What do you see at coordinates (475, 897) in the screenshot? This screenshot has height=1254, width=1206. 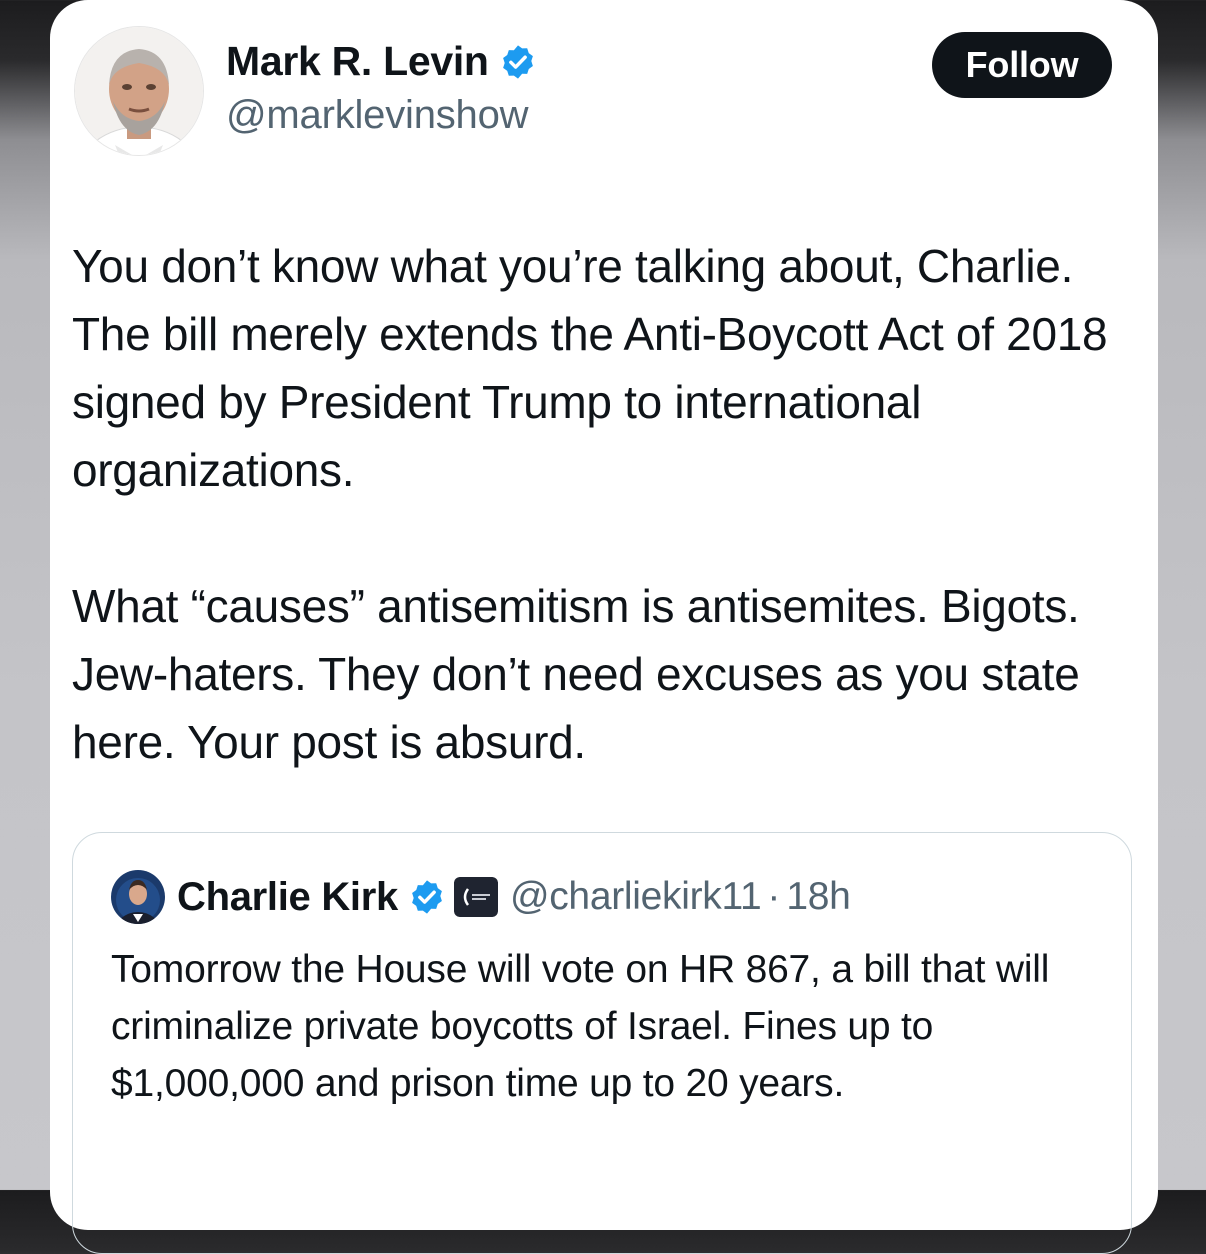 I see `organization-badge-icon` at bounding box center [475, 897].